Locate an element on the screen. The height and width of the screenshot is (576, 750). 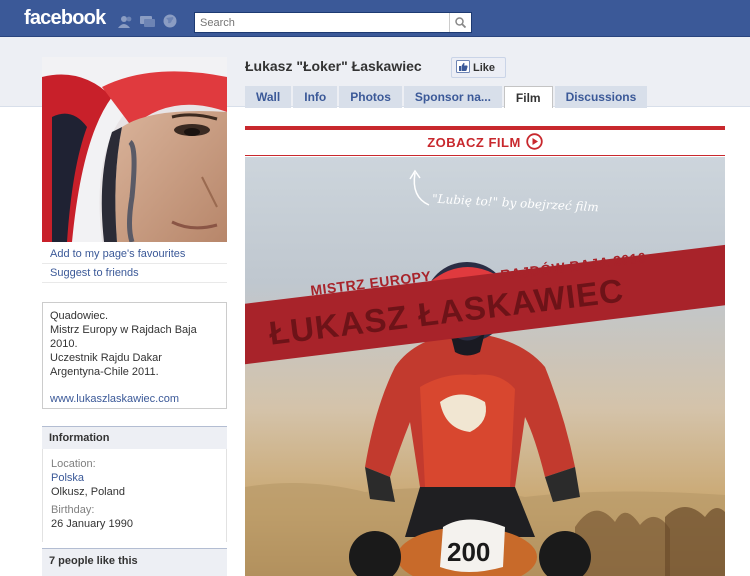
bio-line: Argentyna-Chile 2011. is located at coordinates (104, 372).